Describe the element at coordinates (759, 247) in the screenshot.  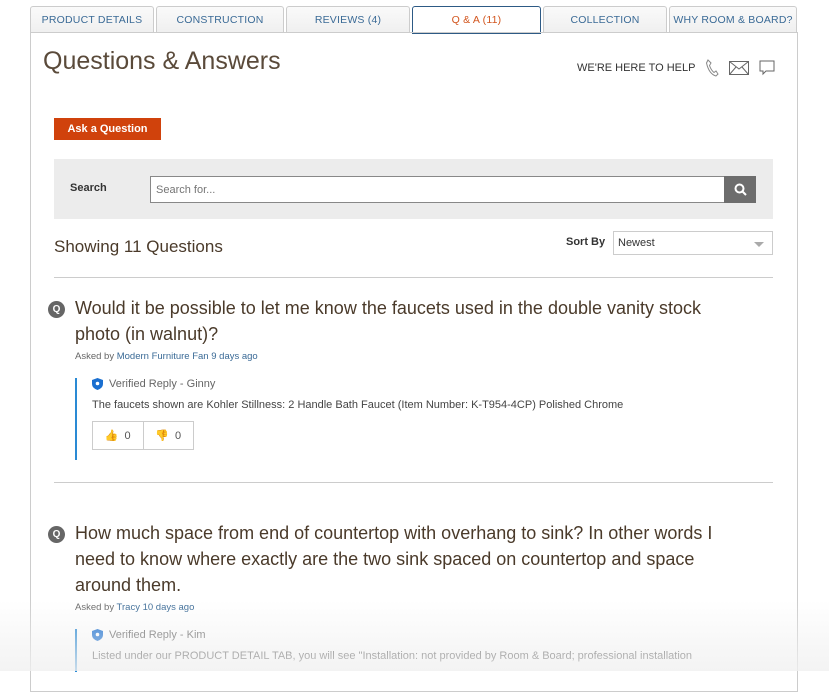
I see `chevron-down-icon` at that location.